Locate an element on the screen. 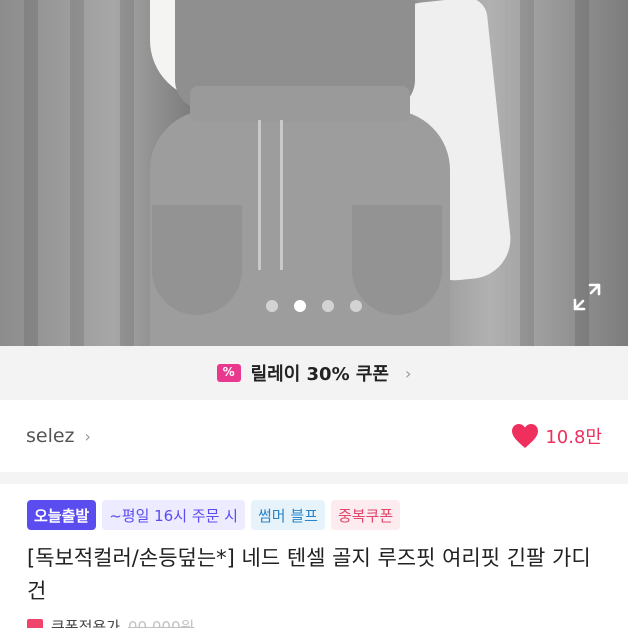 The height and width of the screenshot is (628, 628). coupon-label: 릴레이 30% 쿠폰 is located at coordinates (319, 374).